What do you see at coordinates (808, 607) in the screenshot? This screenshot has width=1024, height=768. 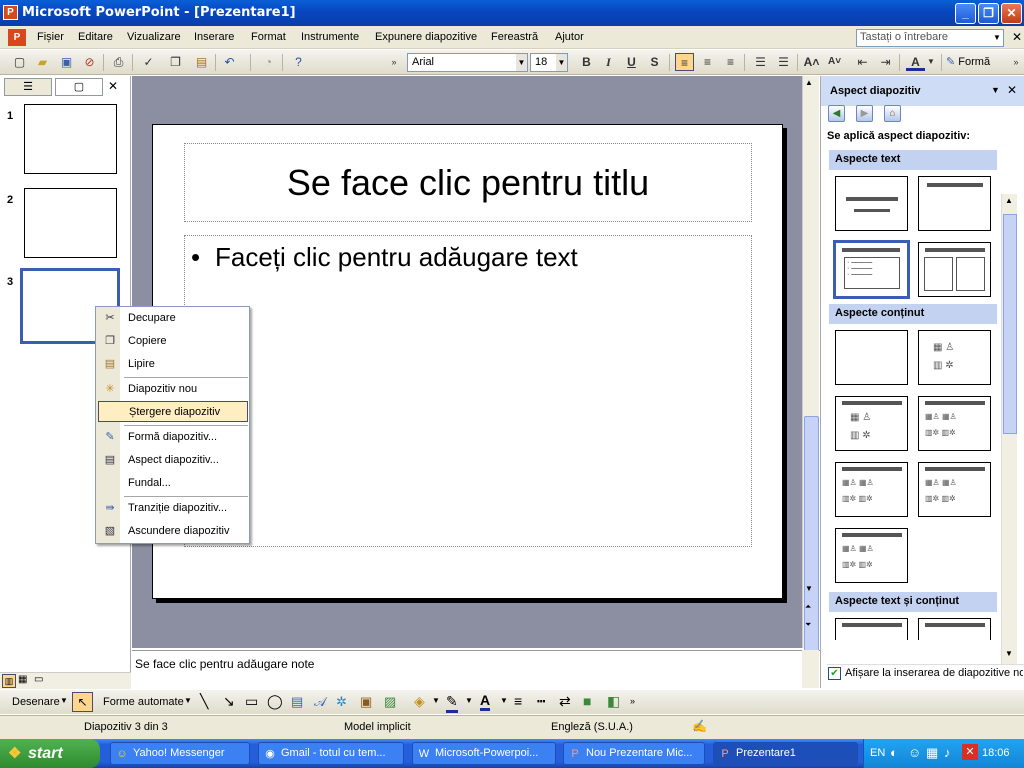 I see `previous-slide-icon: ⏶` at bounding box center [808, 607].